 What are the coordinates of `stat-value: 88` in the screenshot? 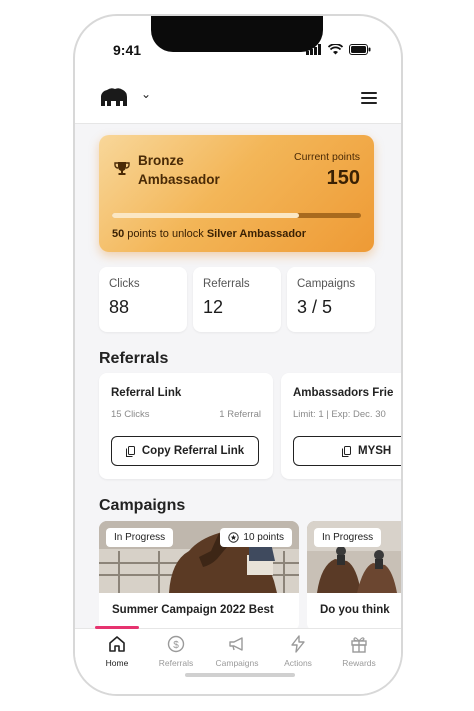 It's located at (119, 307).